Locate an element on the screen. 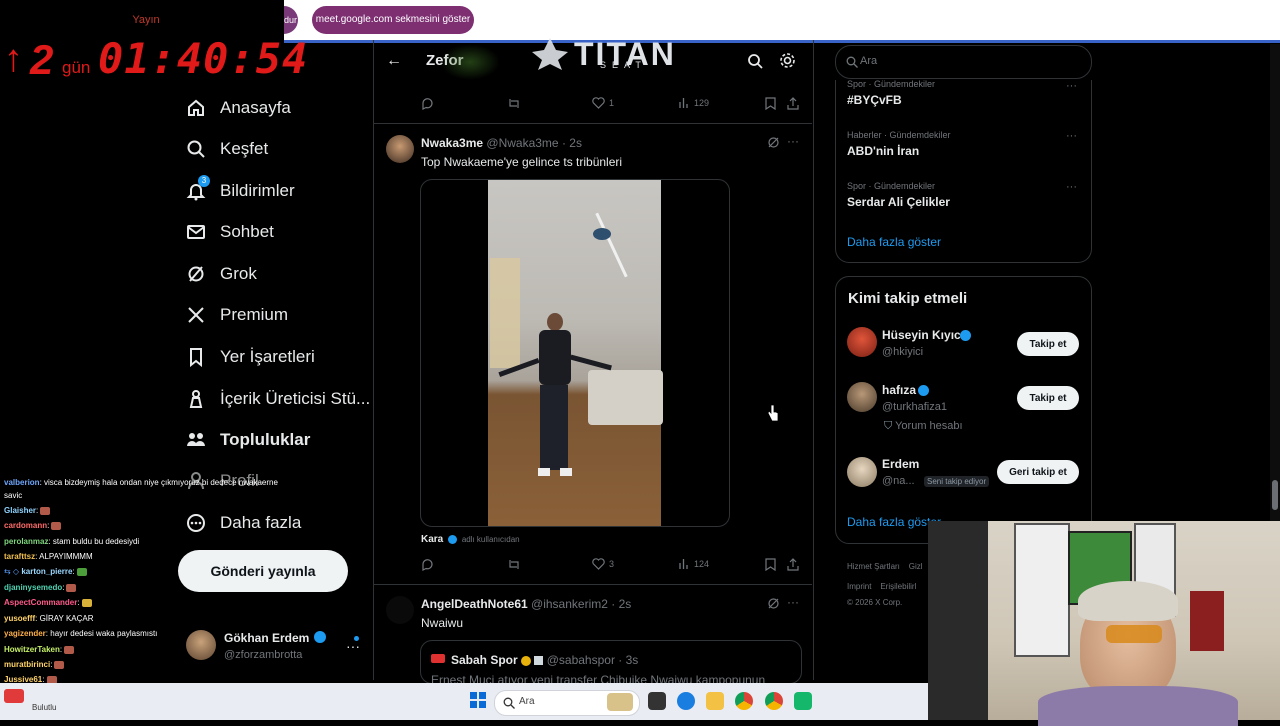 The height and width of the screenshot is (726, 1280). like-button: 3 is located at coordinates (603, 564).